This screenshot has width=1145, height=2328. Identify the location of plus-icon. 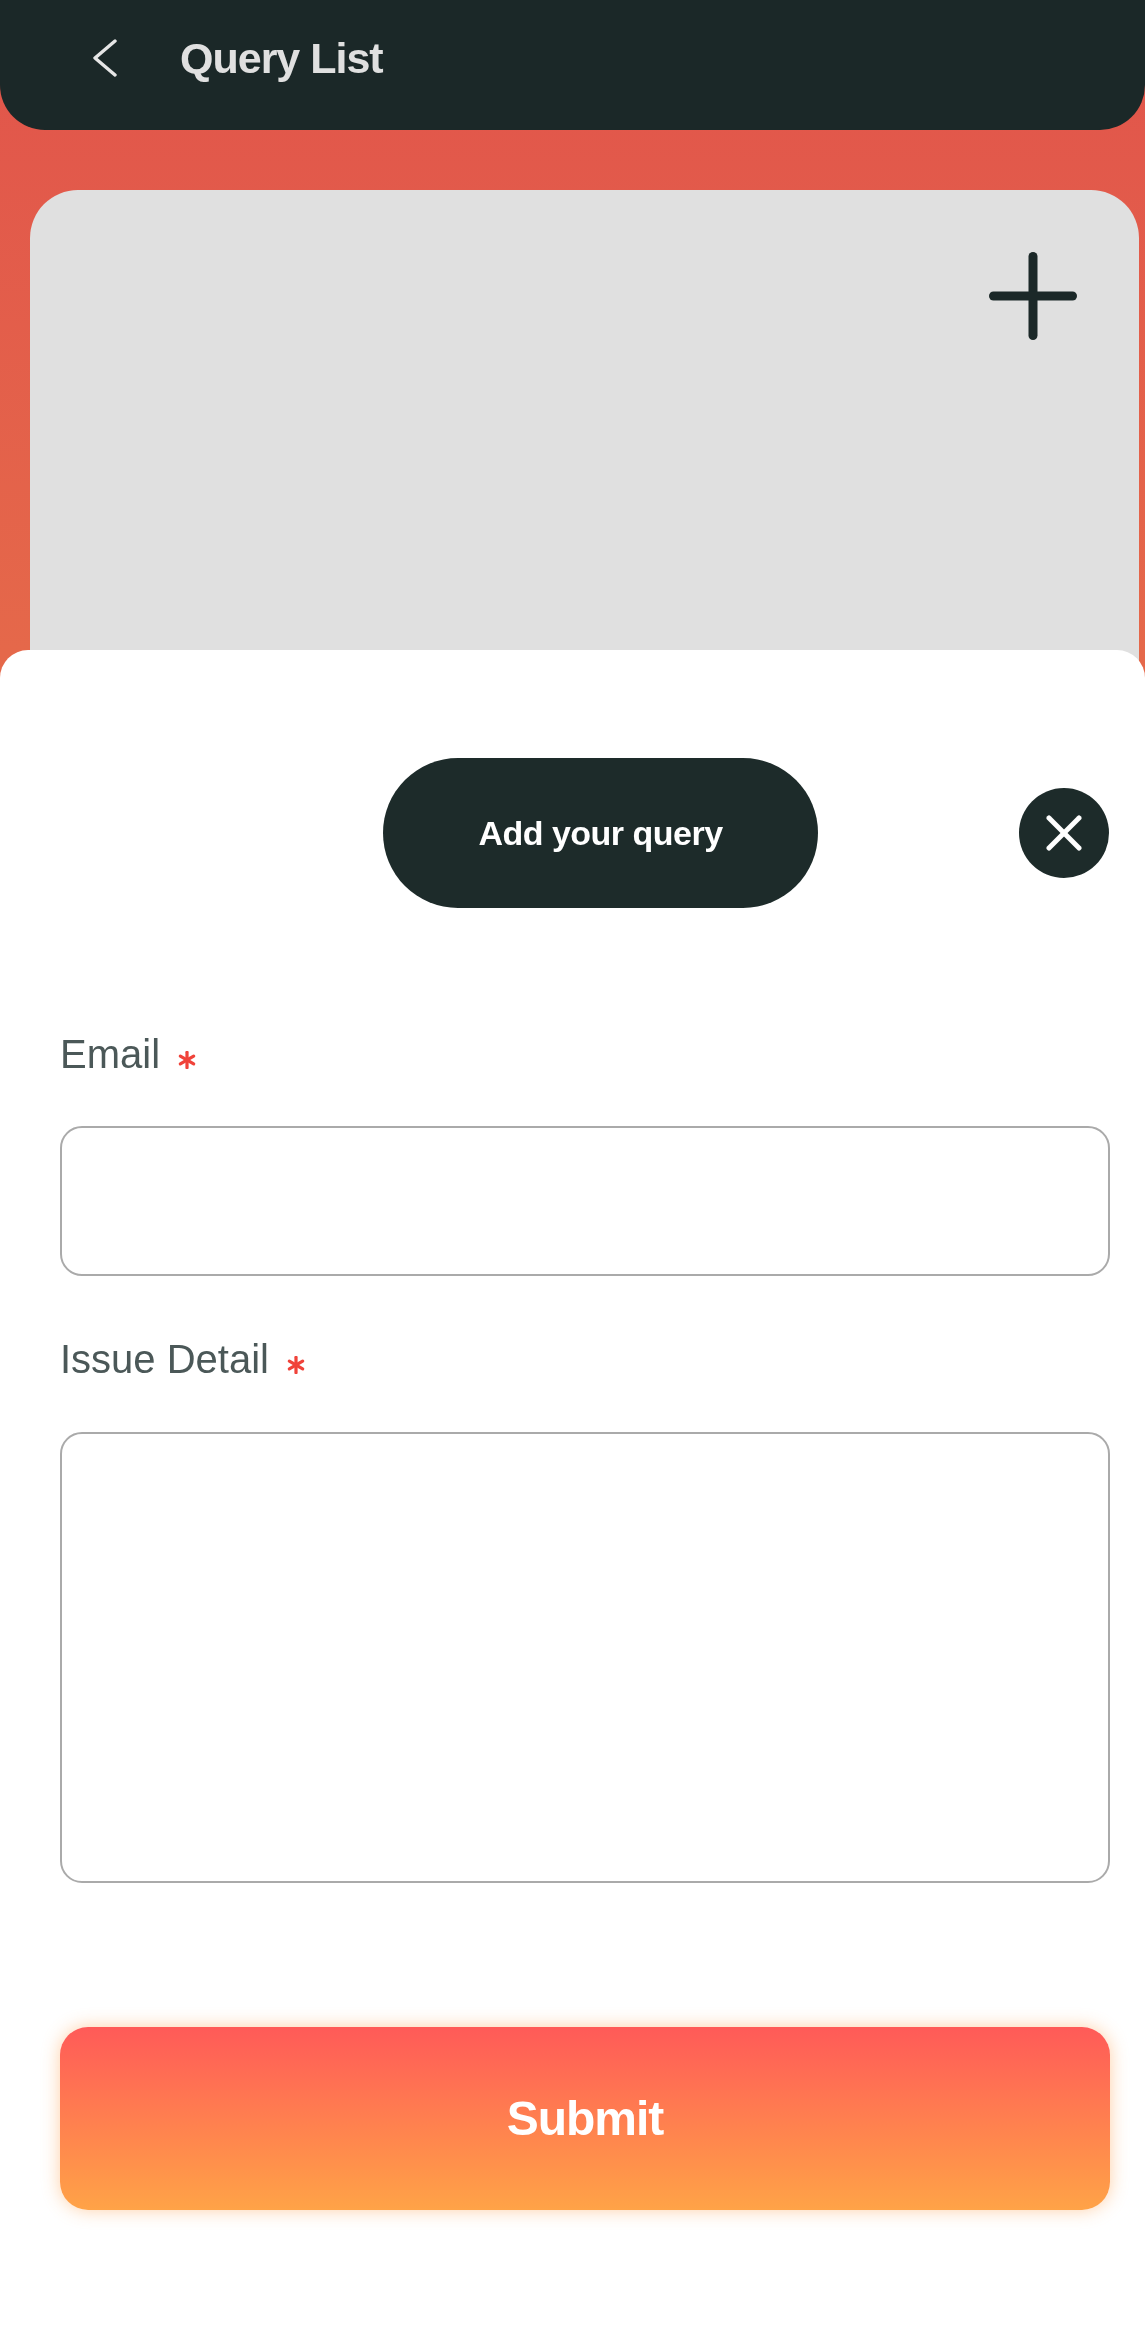
(1033, 296).